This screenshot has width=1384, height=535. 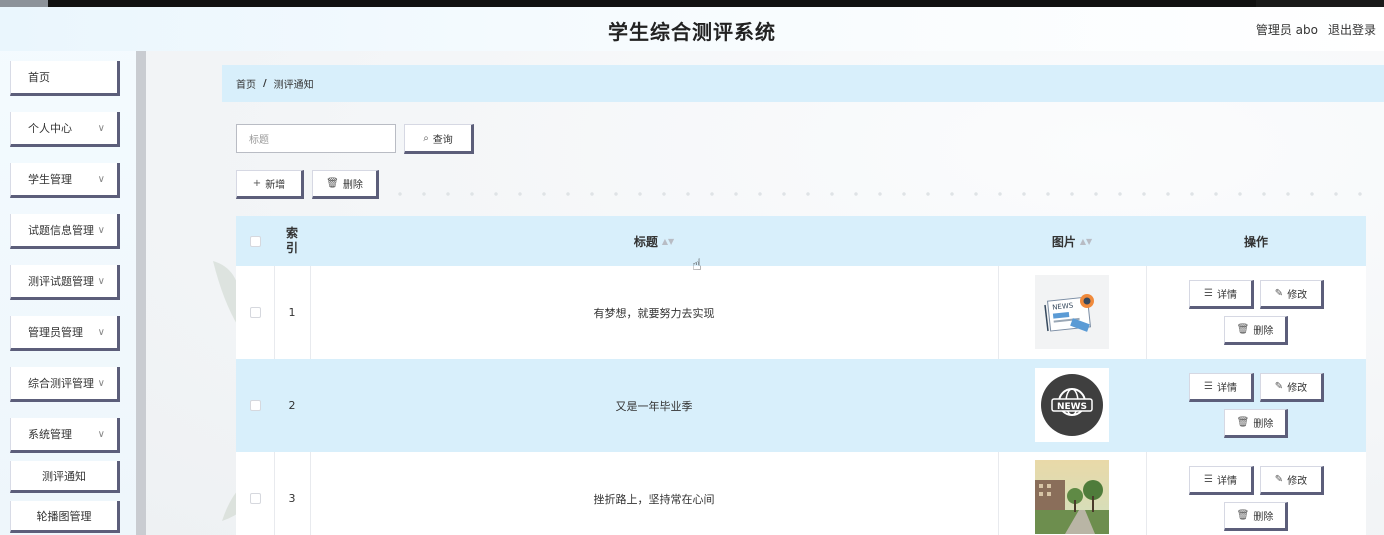 I want to click on column-header-image: 图片 ▲▼, so click(x=1072, y=241).